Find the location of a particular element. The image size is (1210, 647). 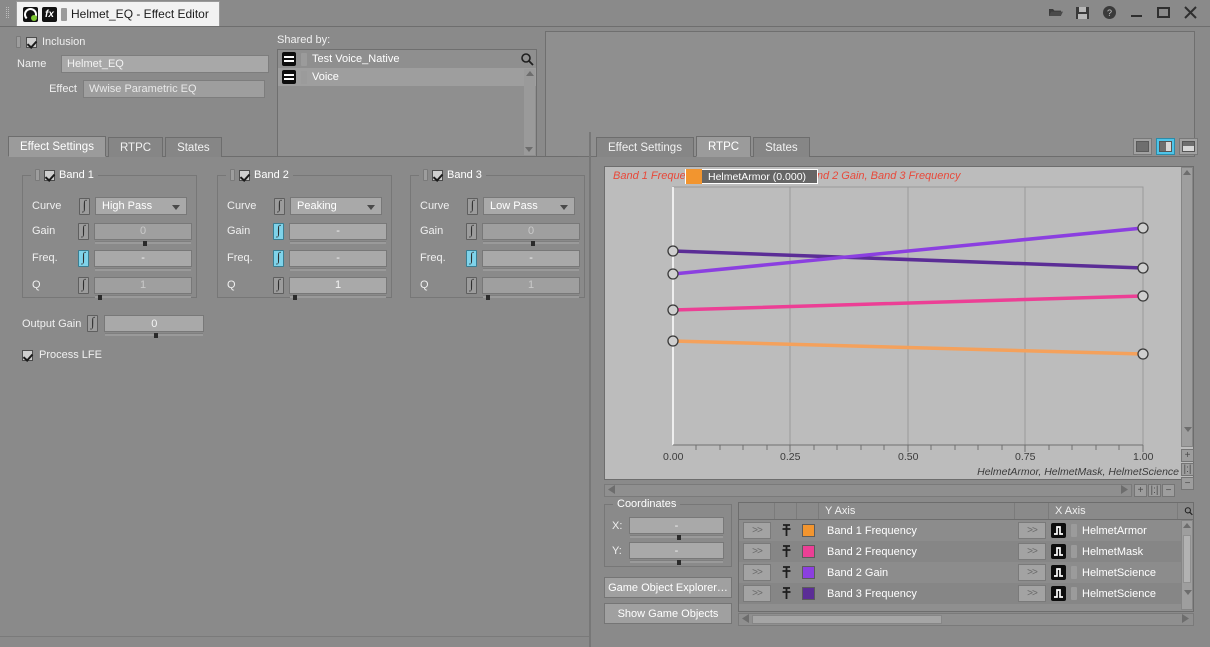

band-3-checkbox is located at coordinates (437, 175).